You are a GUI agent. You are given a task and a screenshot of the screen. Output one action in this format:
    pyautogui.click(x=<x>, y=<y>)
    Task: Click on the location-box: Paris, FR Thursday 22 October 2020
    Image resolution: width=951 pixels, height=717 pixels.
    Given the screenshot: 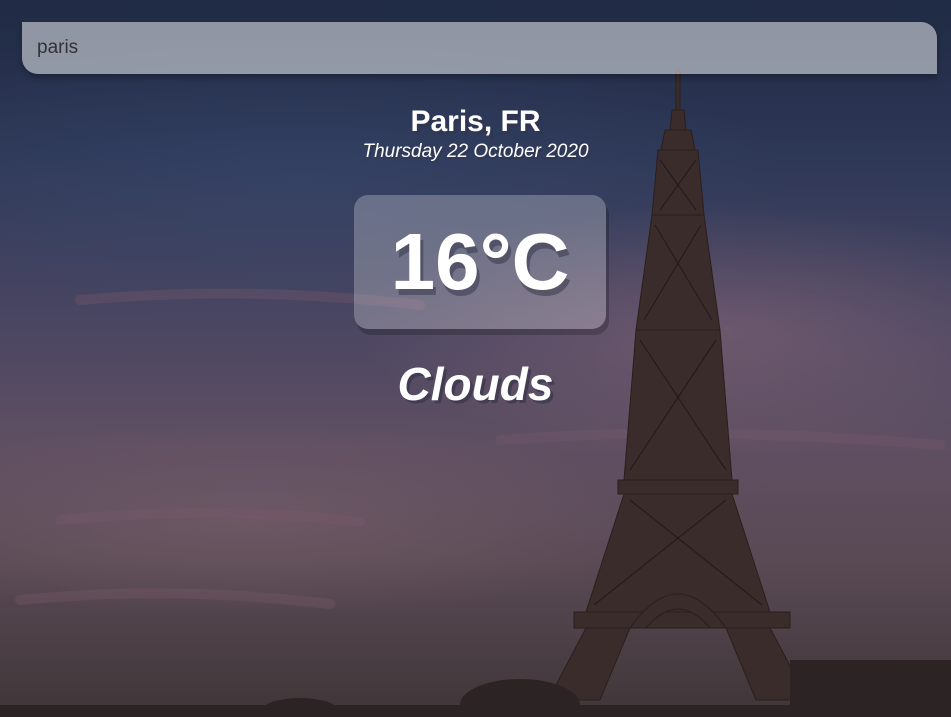 What is the action you would take?
    pyautogui.click(x=475, y=134)
    